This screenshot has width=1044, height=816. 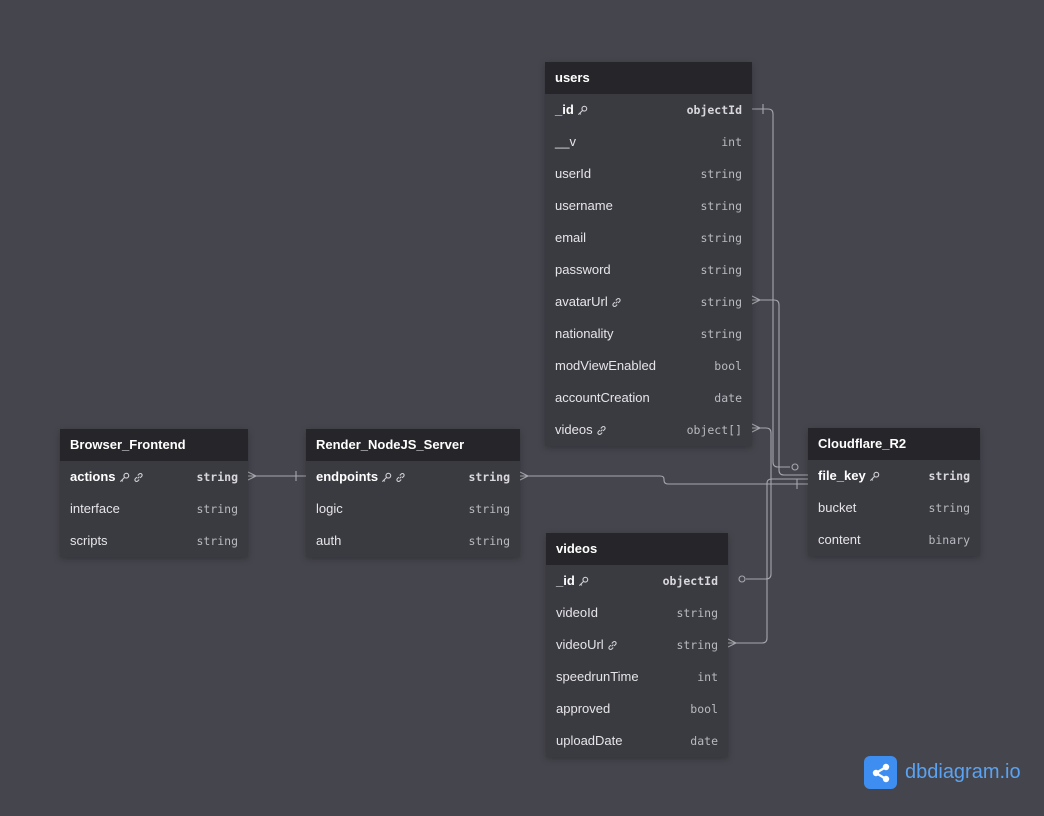 I want to click on field-row: email string, so click(x=648, y=238).